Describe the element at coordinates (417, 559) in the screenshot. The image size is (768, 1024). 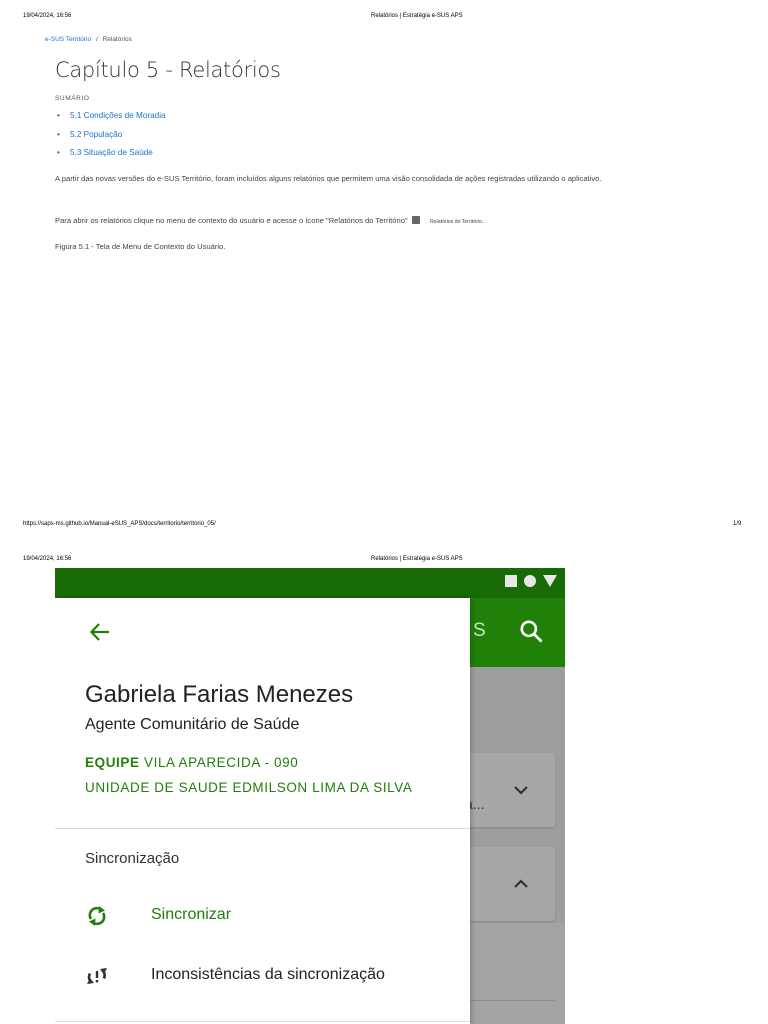
I see `print-title-page2: Relatórios | Estratégia e-SUS APS` at that location.